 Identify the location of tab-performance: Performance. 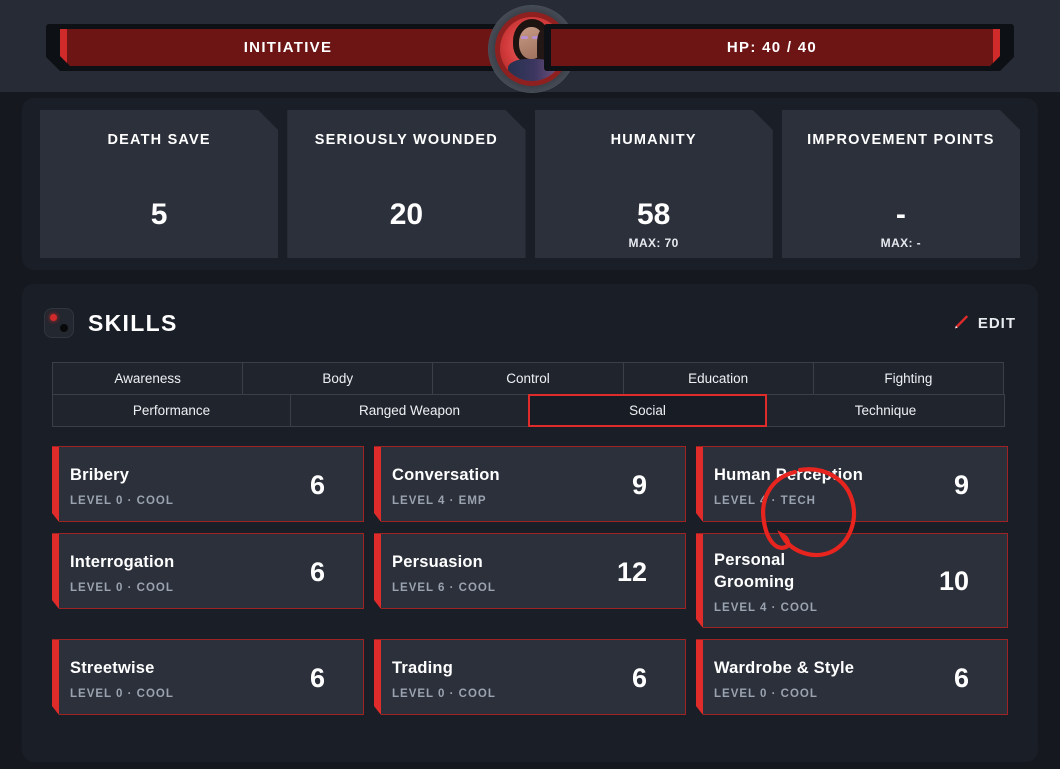
(171, 410).